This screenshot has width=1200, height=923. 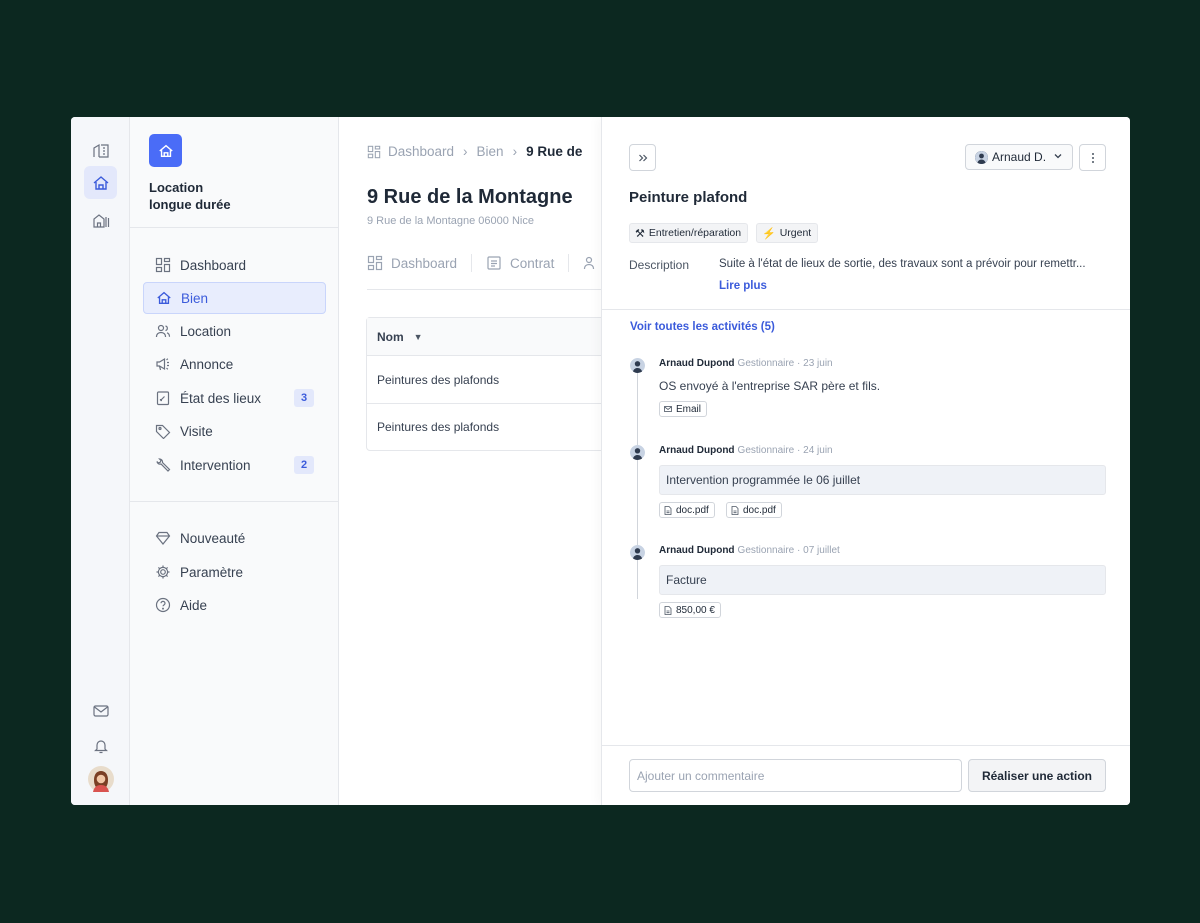 What do you see at coordinates (640, 233) in the screenshot?
I see `tools-icon: ⚒` at bounding box center [640, 233].